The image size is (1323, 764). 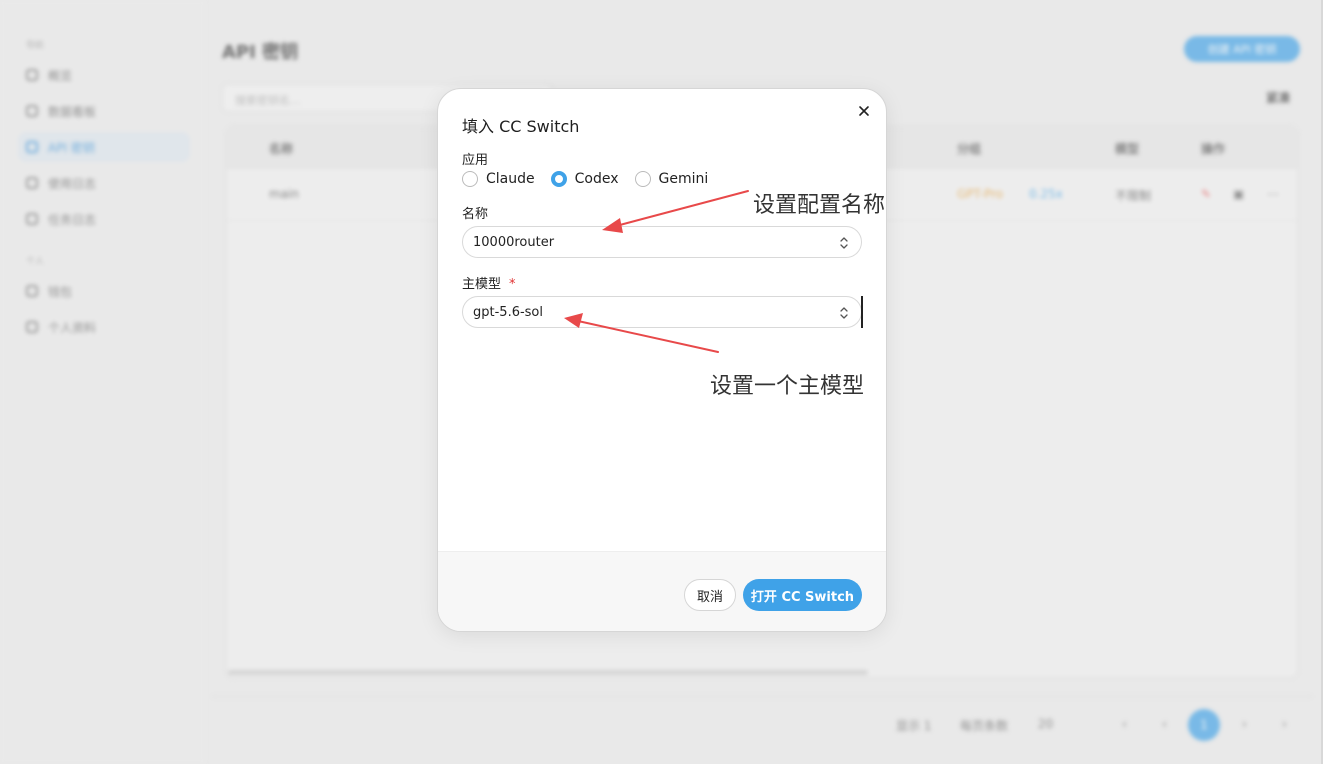 I want to click on app-radio-group: Claude Codex Gemini, so click(x=593, y=179).